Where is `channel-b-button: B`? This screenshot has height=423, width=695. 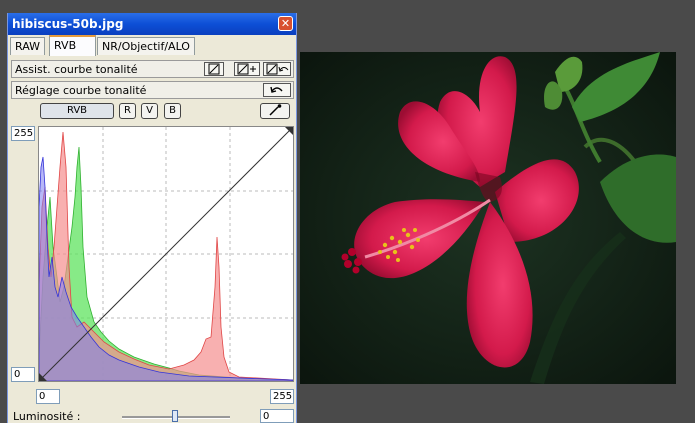
channel-b-button: B is located at coordinates (172, 111).